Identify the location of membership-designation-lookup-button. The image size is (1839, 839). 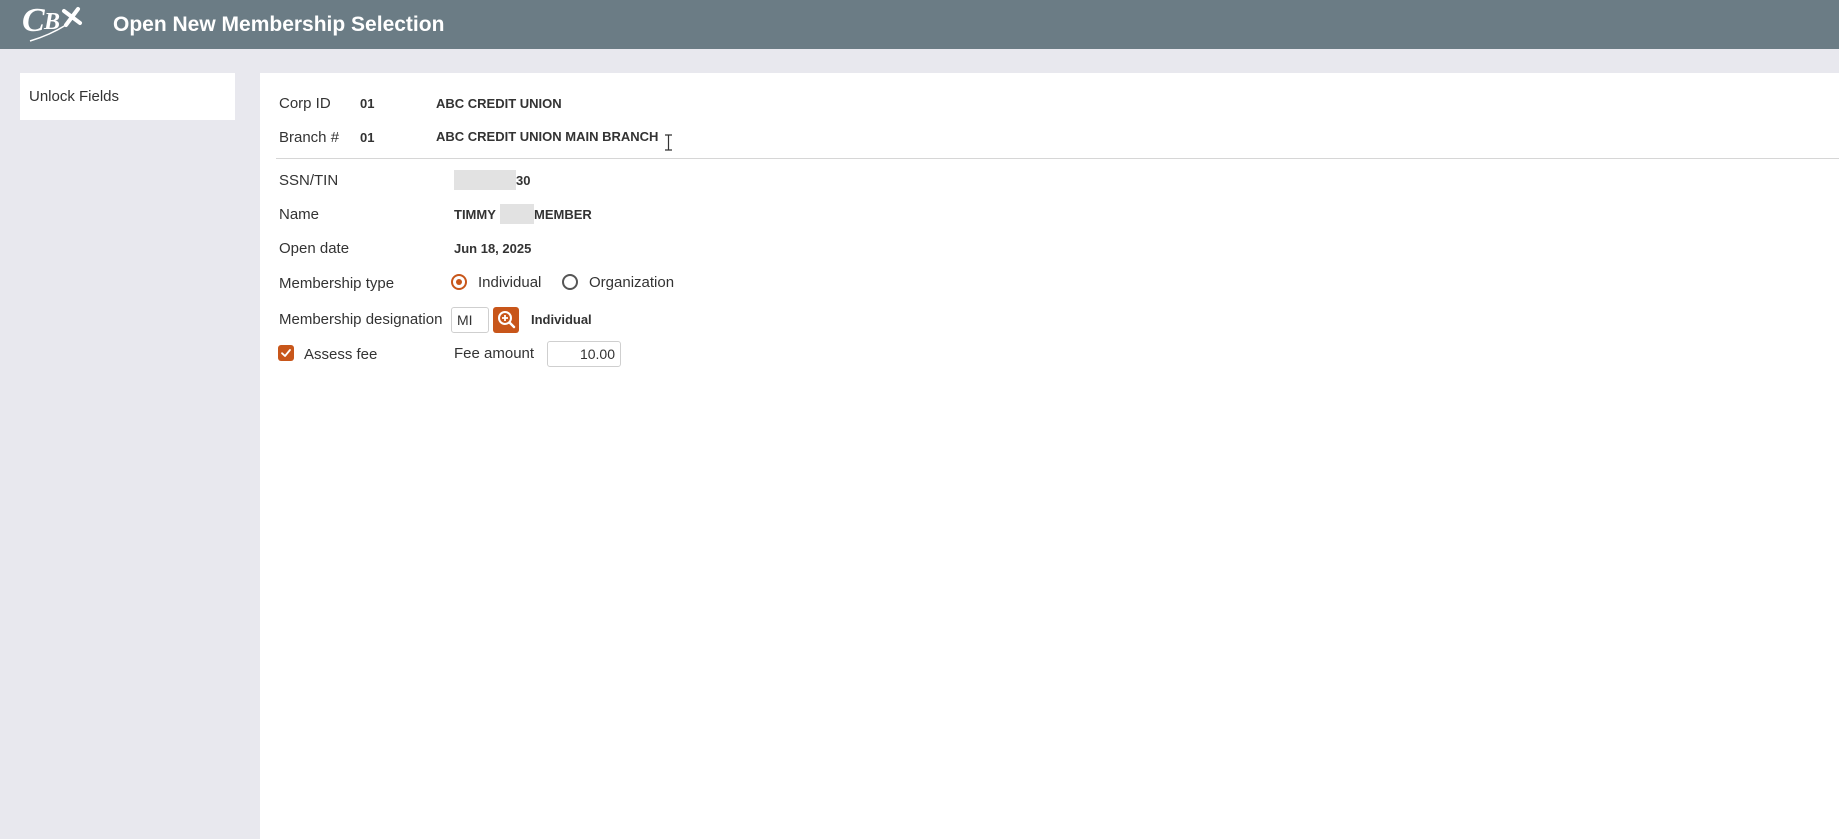
(506, 320).